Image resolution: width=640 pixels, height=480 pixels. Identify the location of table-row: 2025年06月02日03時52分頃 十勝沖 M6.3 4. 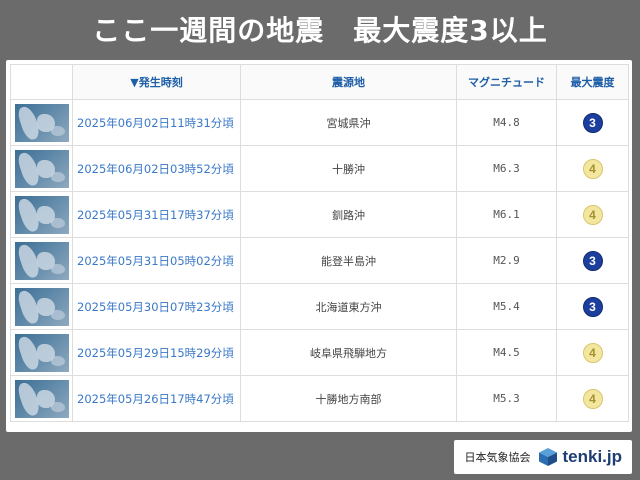
(319, 168).